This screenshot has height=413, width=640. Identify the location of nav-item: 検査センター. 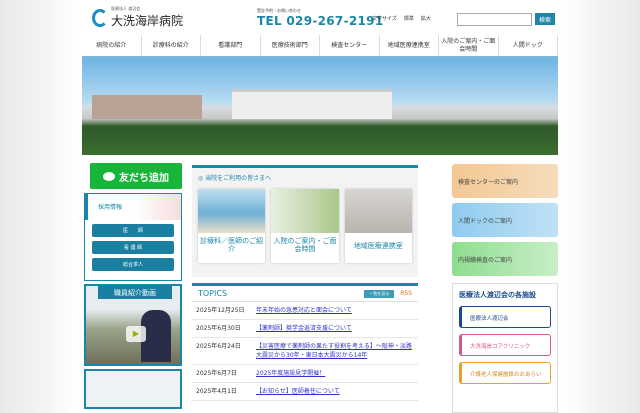
(350, 45).